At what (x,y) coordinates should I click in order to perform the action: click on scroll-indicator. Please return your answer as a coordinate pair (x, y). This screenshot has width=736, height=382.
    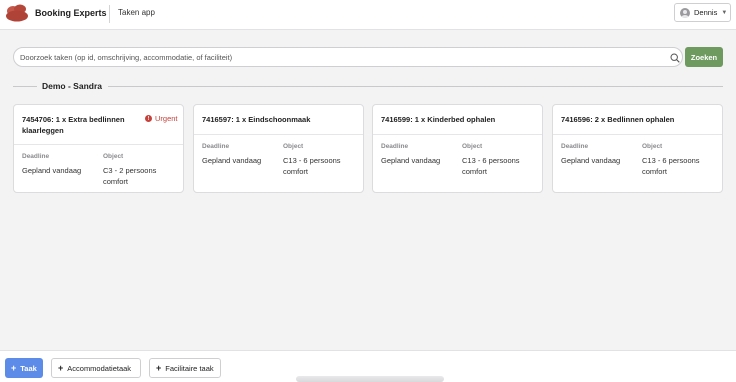
    Looking at the image, I should click on (370, 379).